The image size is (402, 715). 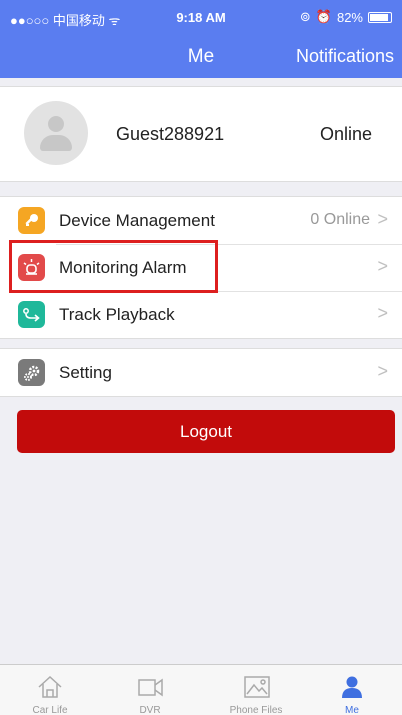 I want to click on menu-group-settings: Setting >, so click(x=201, y=372).